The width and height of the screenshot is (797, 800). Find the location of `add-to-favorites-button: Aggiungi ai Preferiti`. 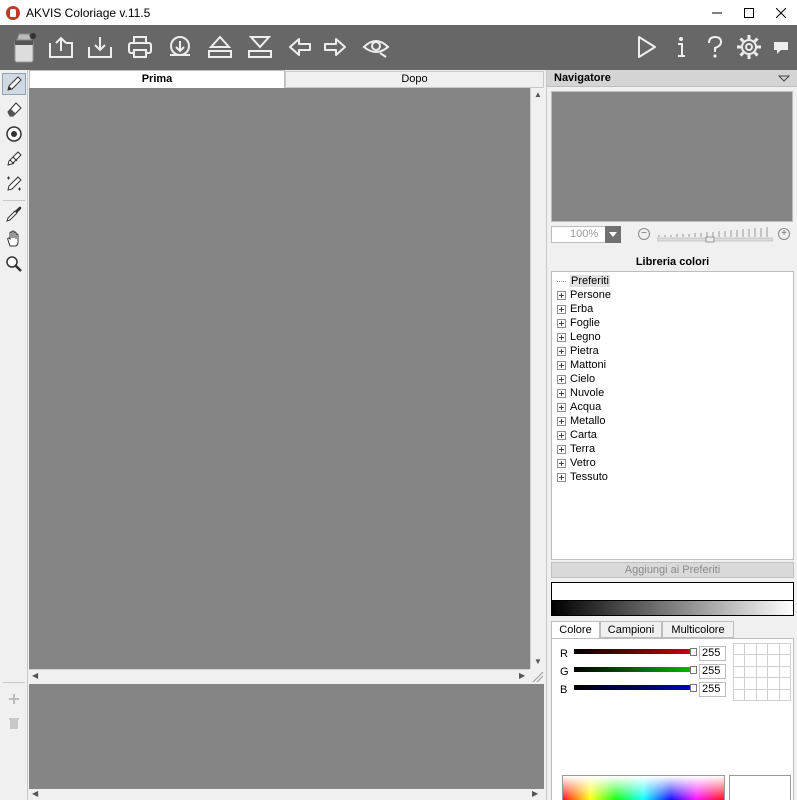

add-to-favorites-button: Aggiungi ai Preferiti is located at coordinates (672, 570).